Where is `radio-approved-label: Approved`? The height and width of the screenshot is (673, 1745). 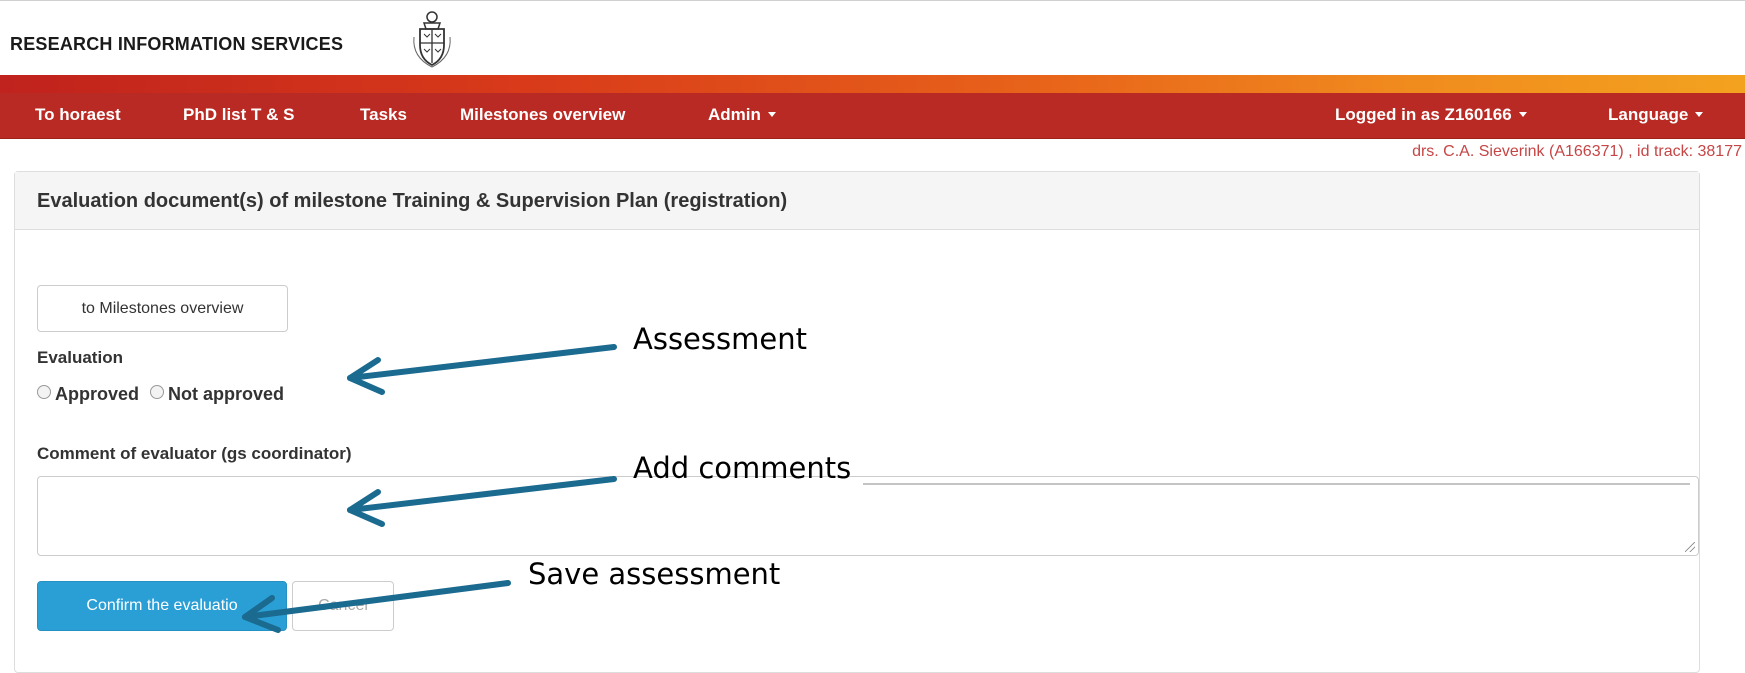 radio-approved-label: Approved is located at coordinates (97, 394).